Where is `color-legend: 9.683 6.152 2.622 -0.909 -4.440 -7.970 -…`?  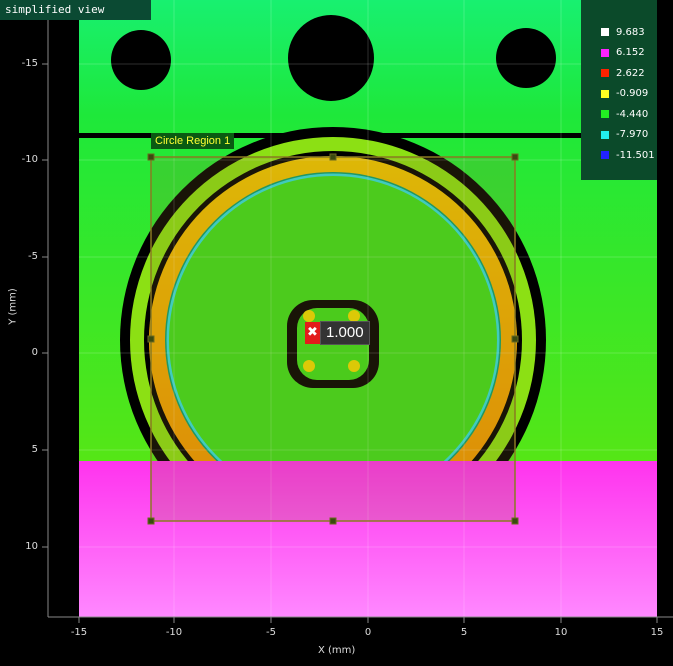
color-legend: 9.683 6.152 2.622 -0.909 -4.440 -7.970 -… is located at coordinates (619, 90).